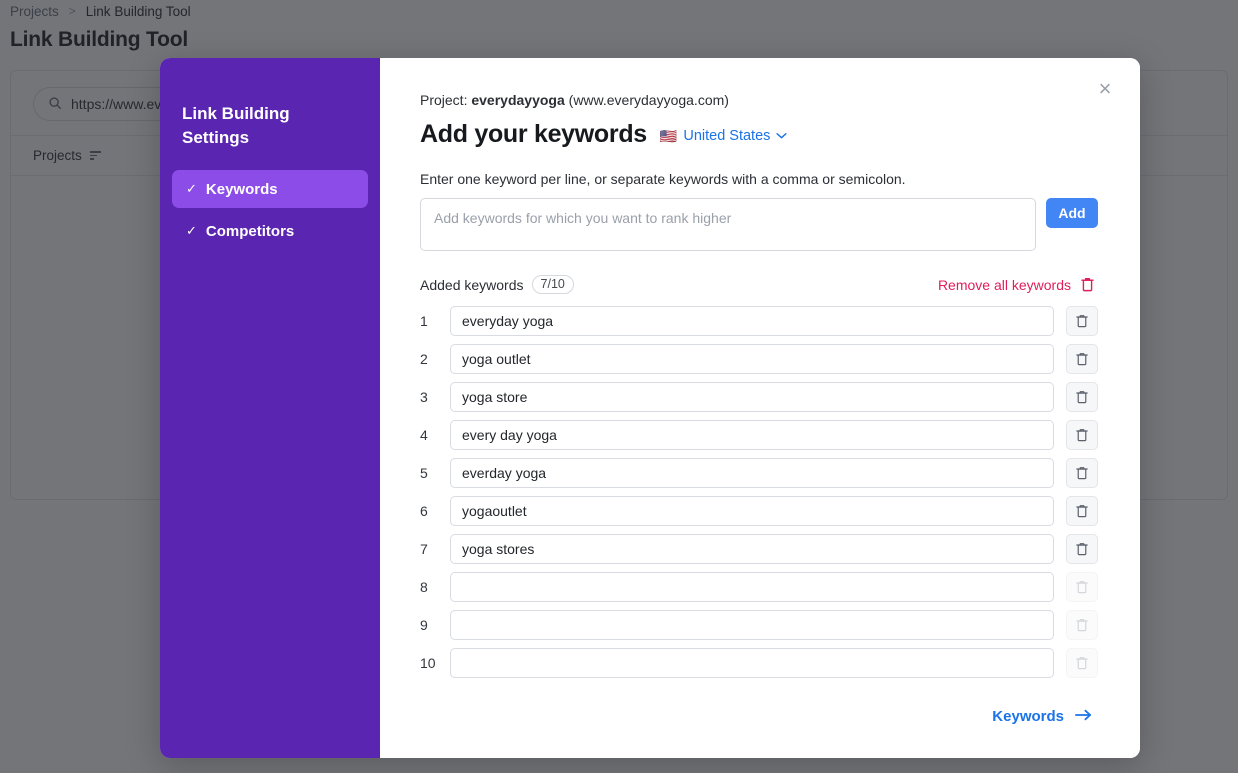  Describe the element at coordinates (1087, 284) in the screenshot. I see `trash-icon` at that location.